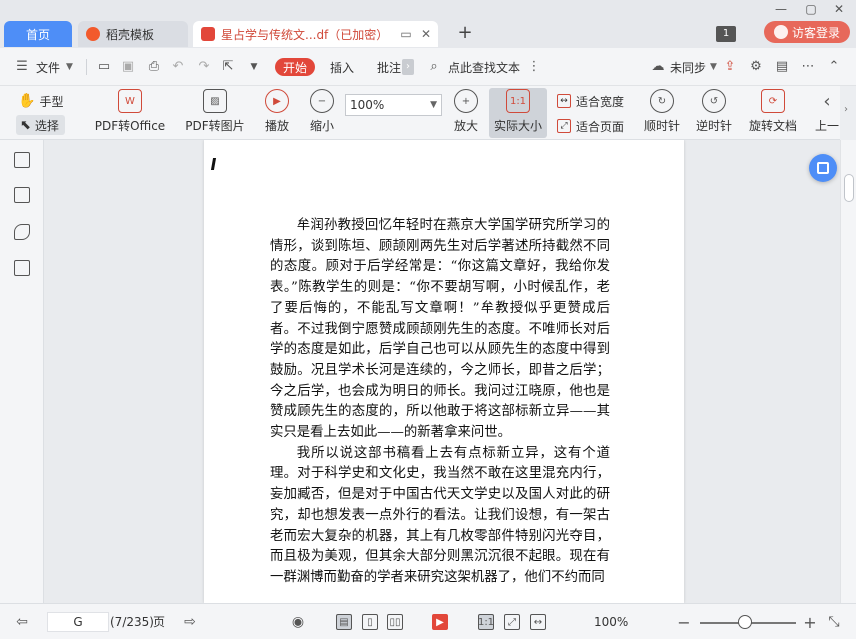 This screenshot has height=639, width=856. What do you see at coordinates (208, 34) in the screenshot?
I see `pdf-file-icon` at bounding box center [208, 34].